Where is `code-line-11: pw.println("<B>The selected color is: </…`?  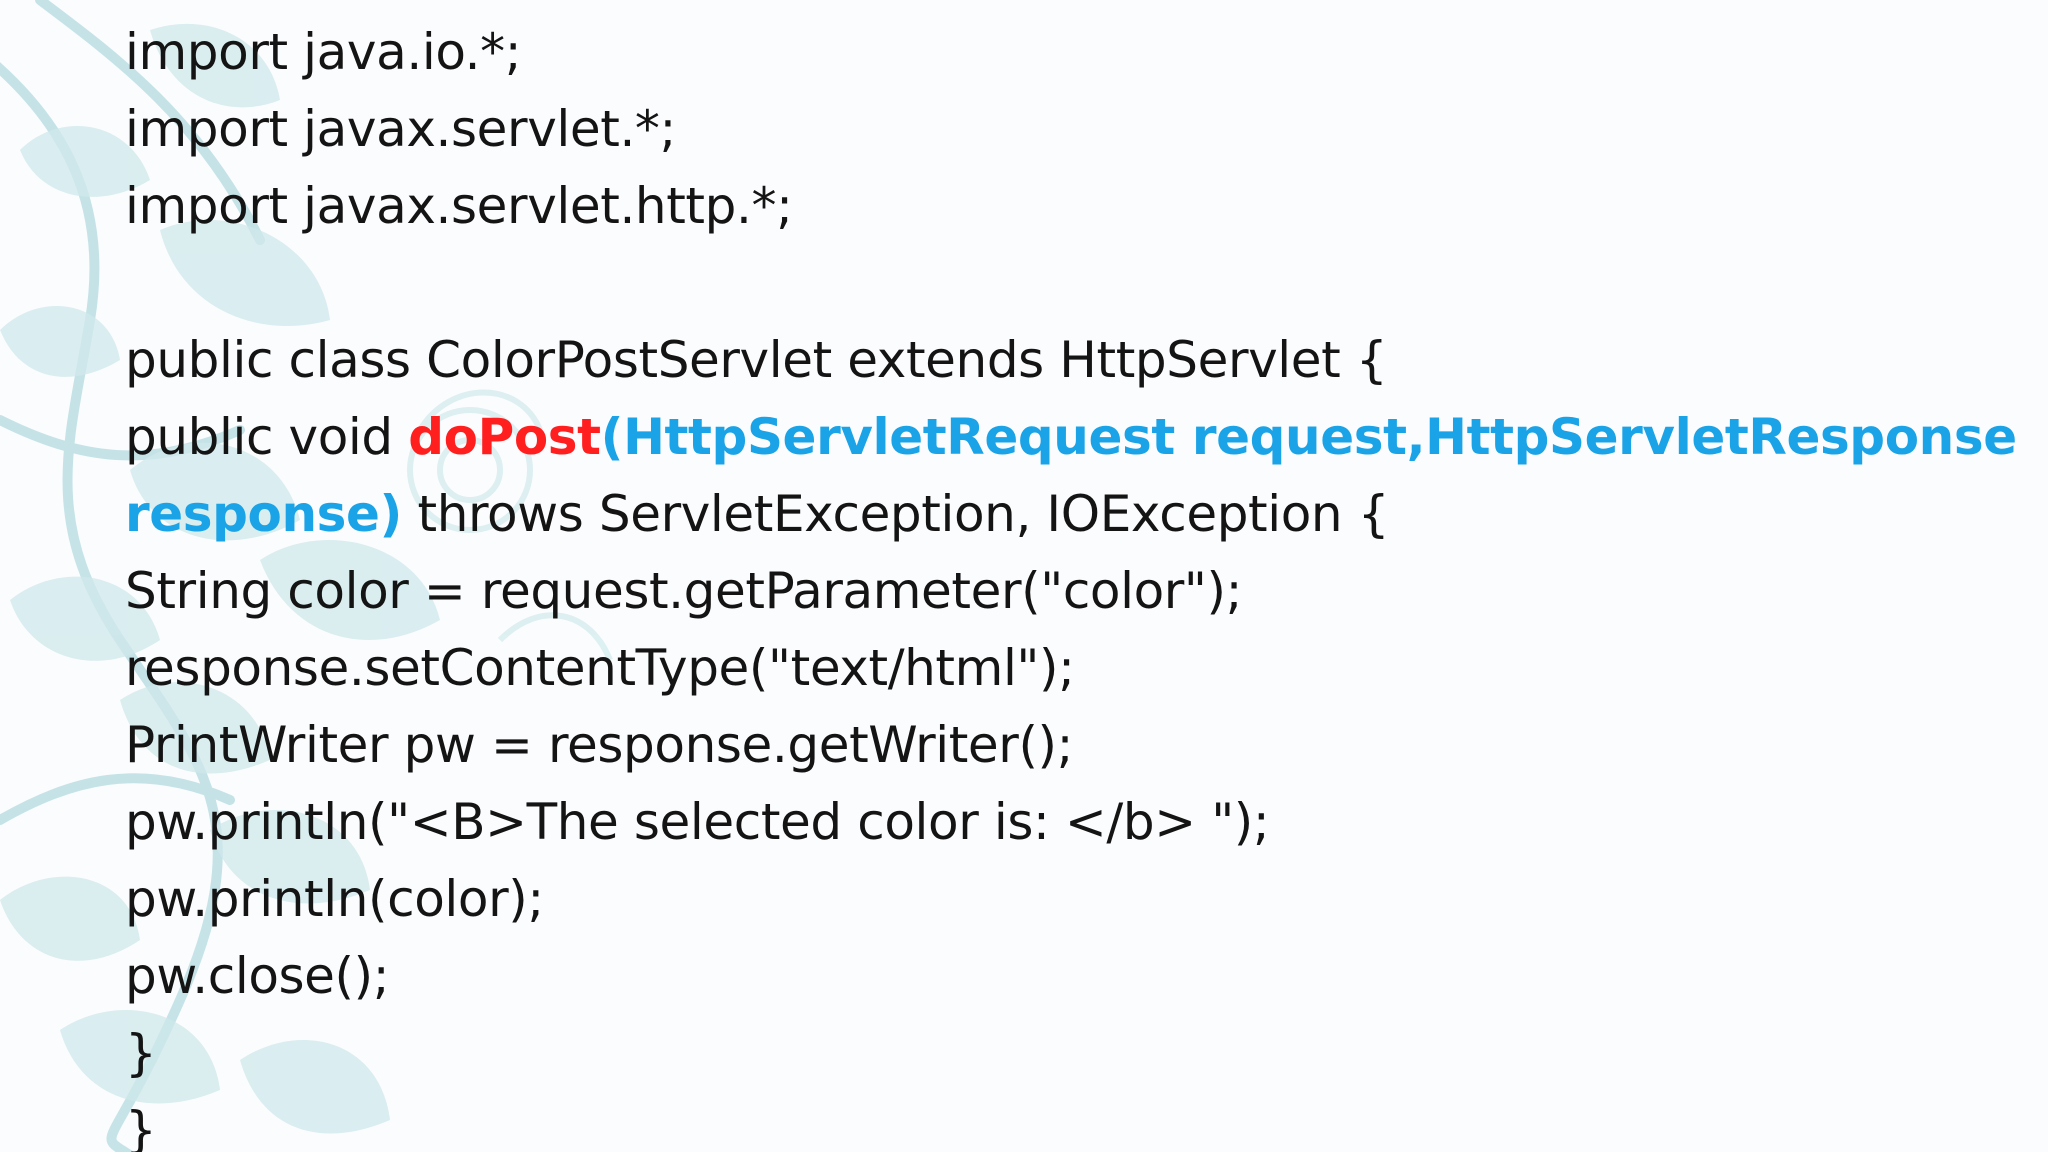 code-line-11: pw.println("<B>The selected color is: </… is located at coordinates (697, 822).